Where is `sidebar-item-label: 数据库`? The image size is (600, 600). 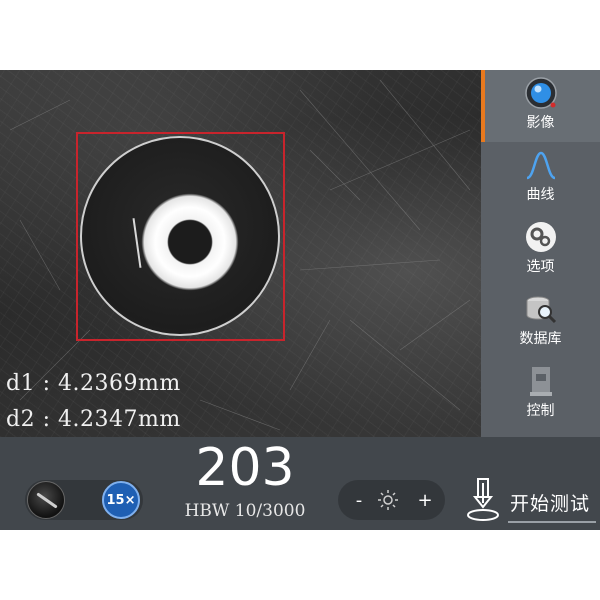
sidebar-item-label: 数据库 is located at coordinates (540, 339).